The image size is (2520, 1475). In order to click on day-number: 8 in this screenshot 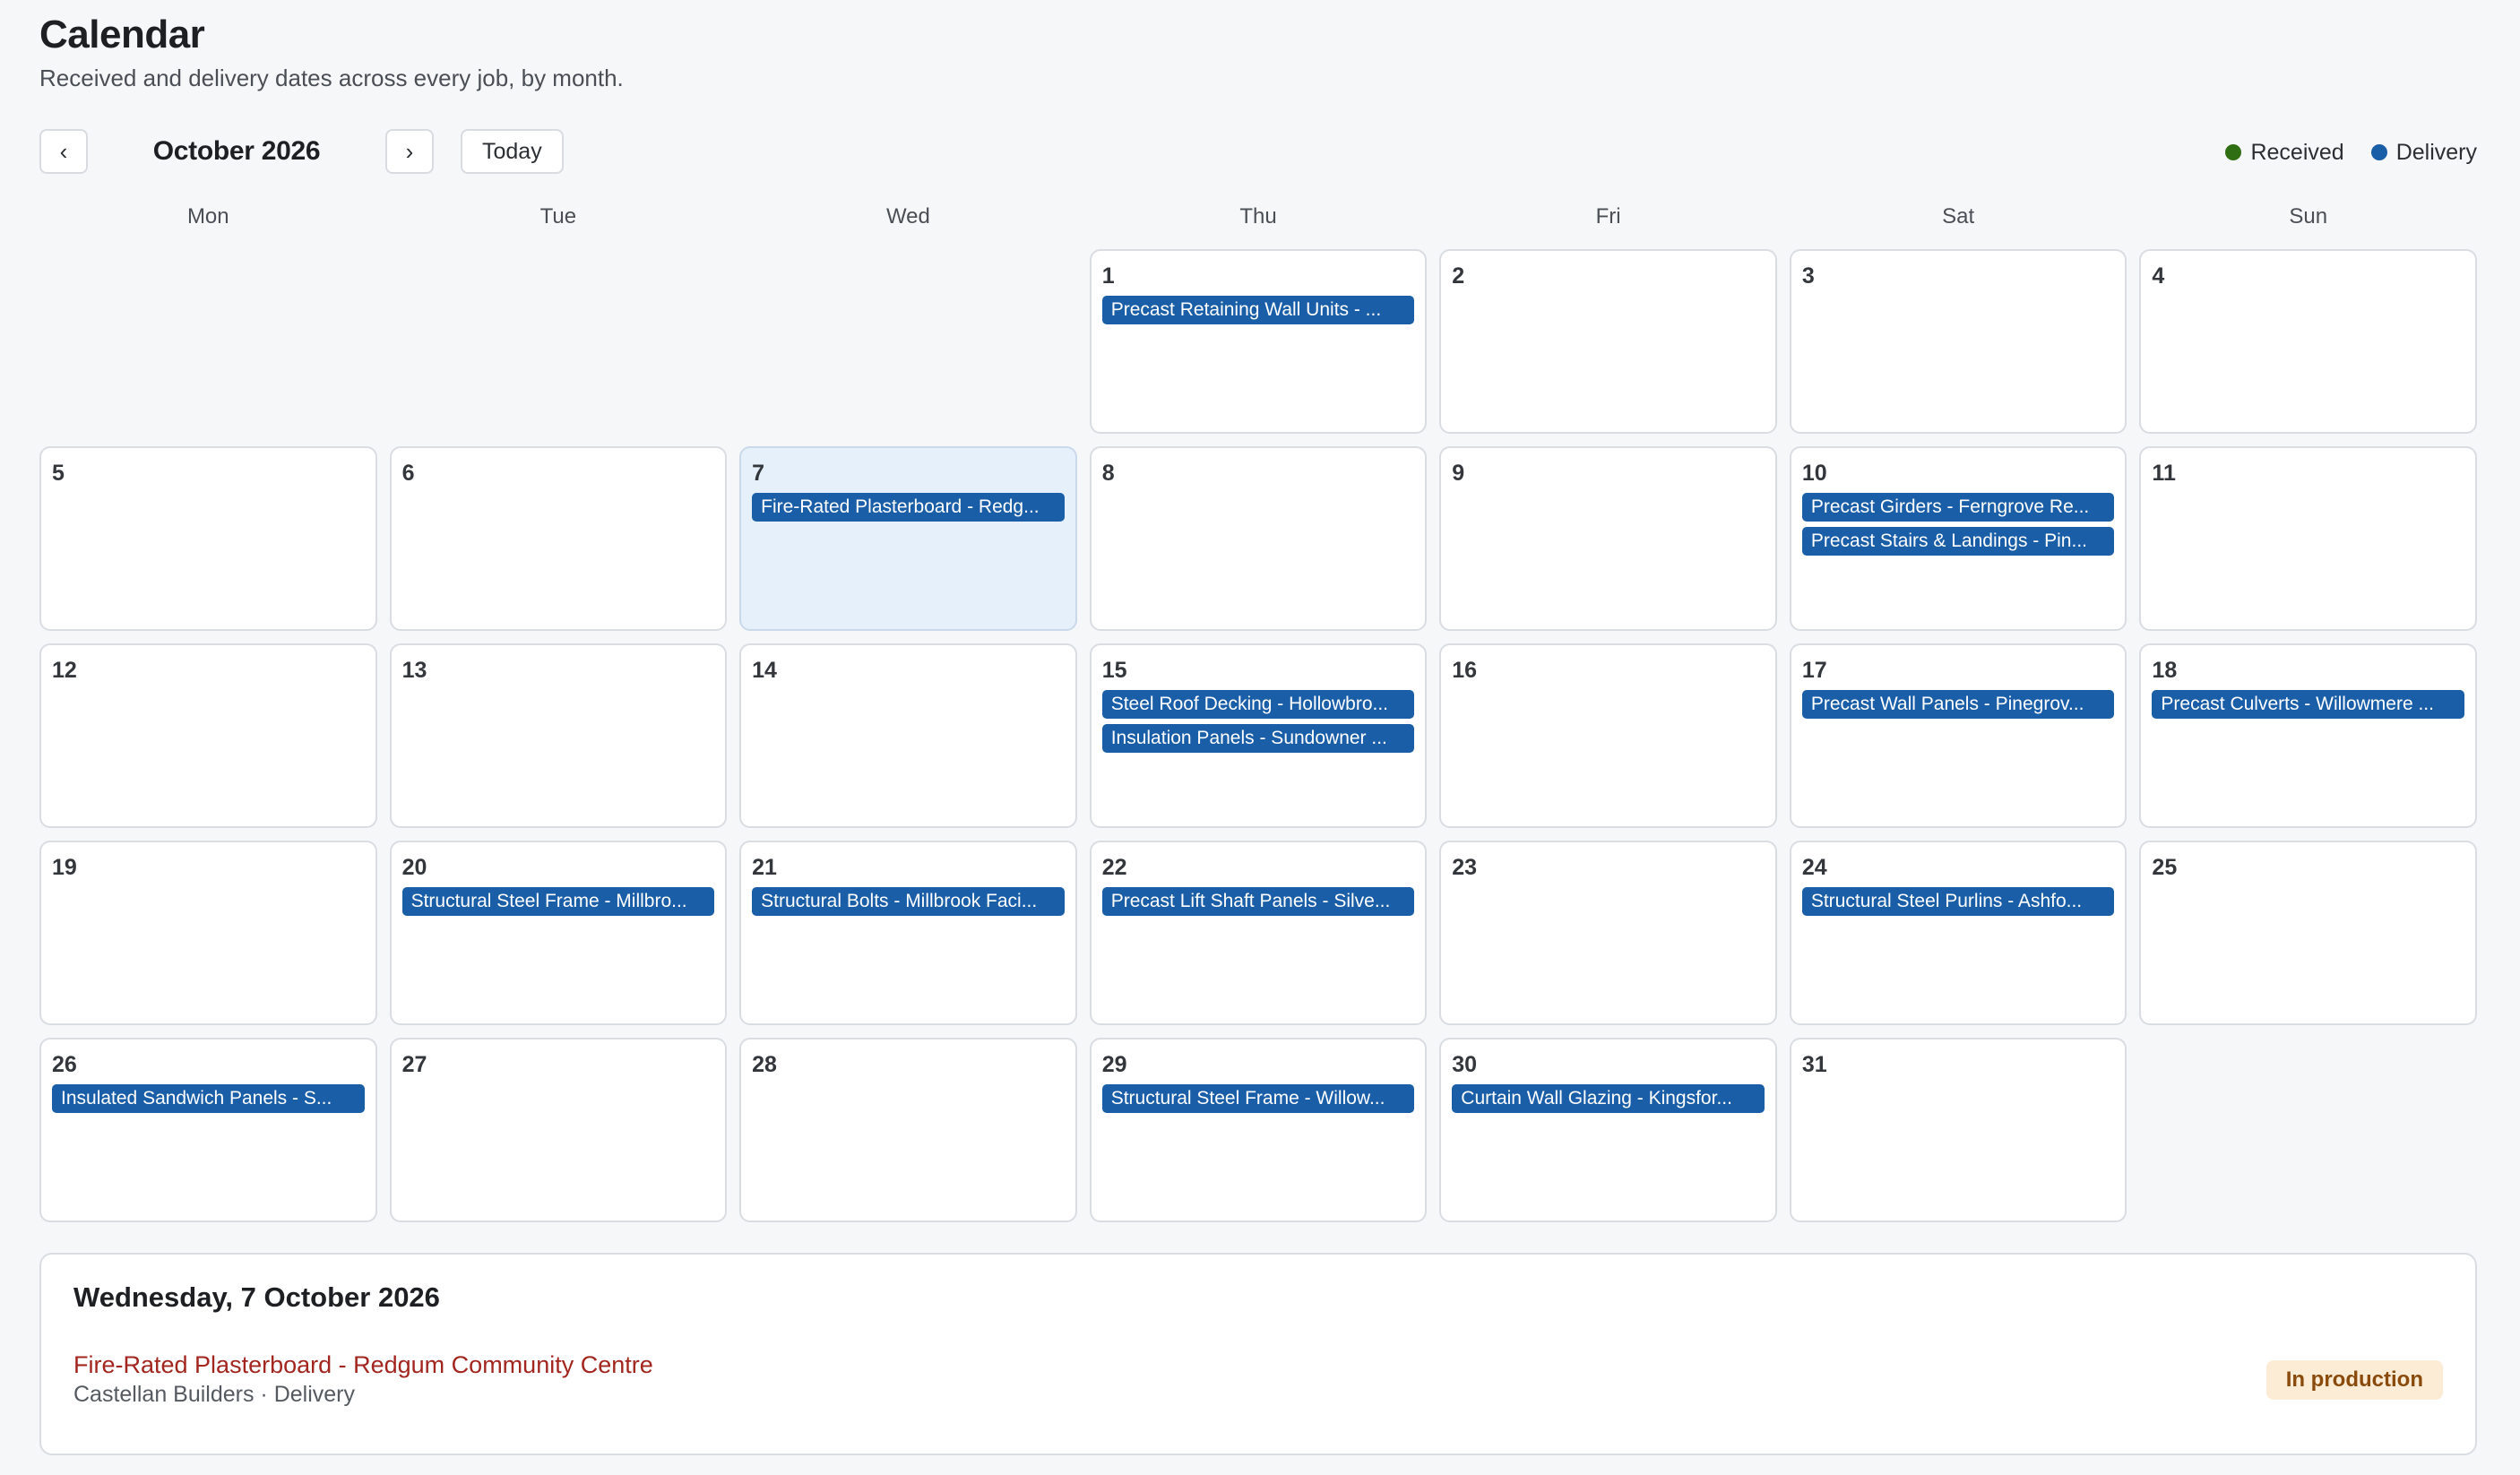, I will do `click(1108, 473)`.